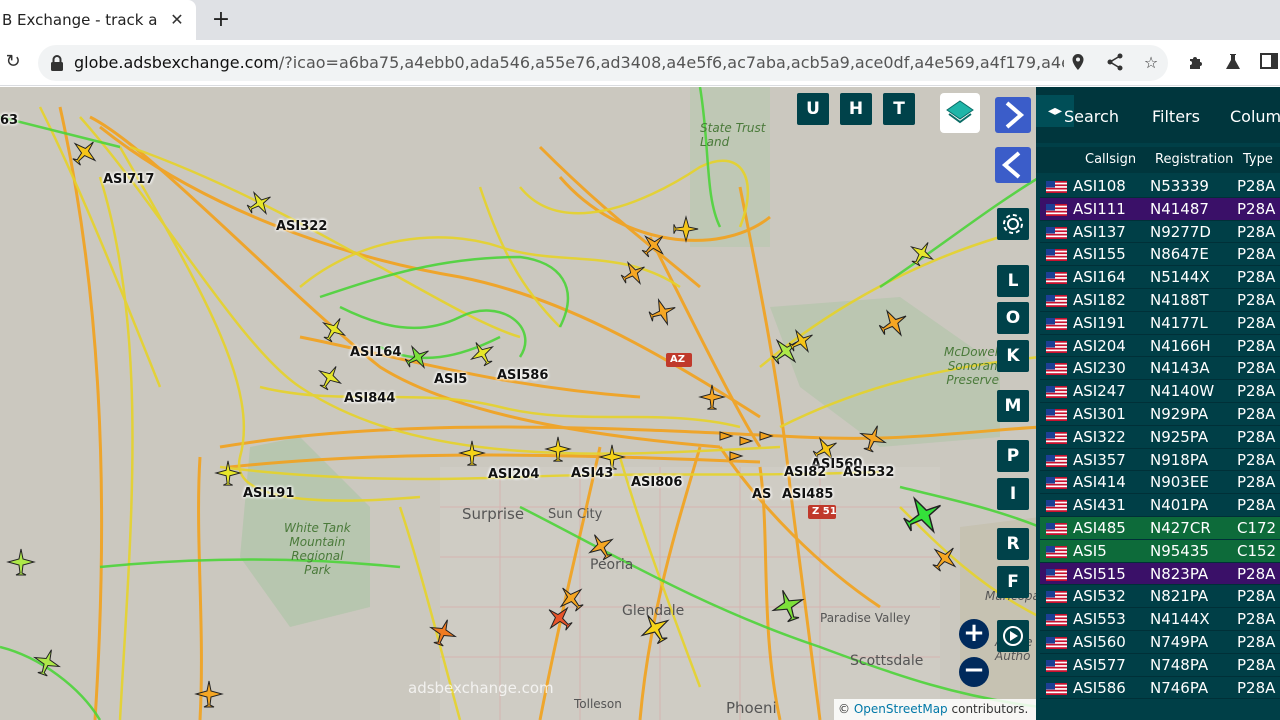  Describe the element at coordinates (1160, 665) in the screenshot. I see `table-row: ASI577 N748PA P28A` at that location.